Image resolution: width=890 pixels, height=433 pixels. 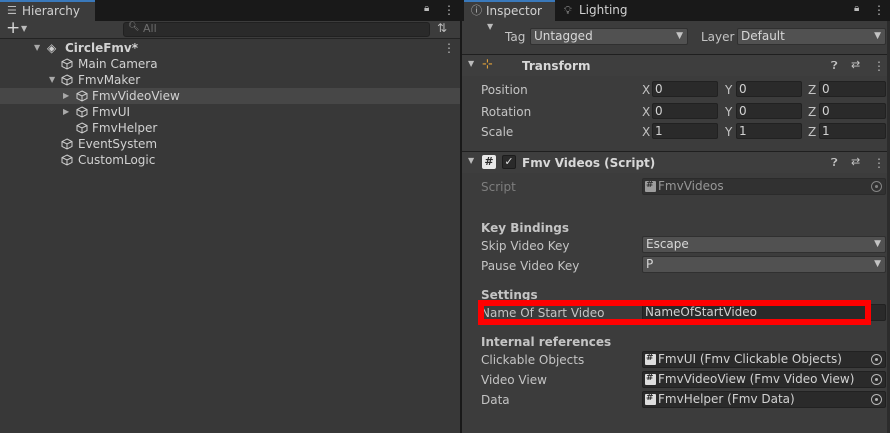 I want to click on scene-label: CircleFmv*, so click(x=102, y=48).